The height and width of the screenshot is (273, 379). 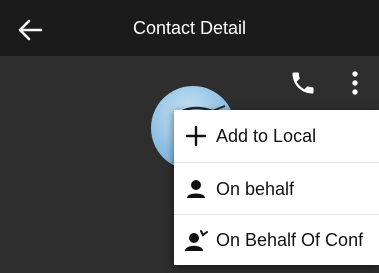 What do you see at coordinates (290, 240) in the screenshot?
I see `menu-item-label: On Behalf Of Conf` at bounding box center [290, 240].